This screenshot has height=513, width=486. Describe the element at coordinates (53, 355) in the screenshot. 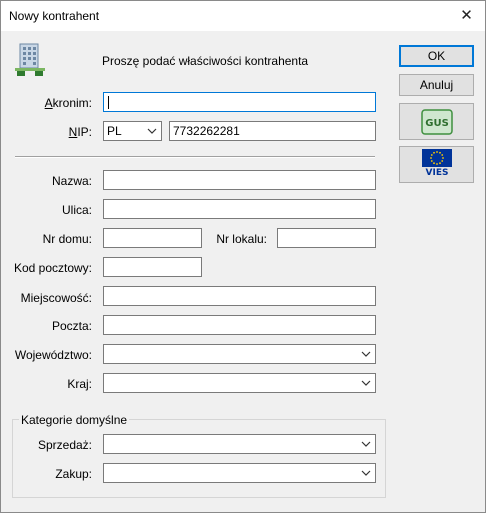

I see `wojewodztwo-label: Województwo:` at that location.